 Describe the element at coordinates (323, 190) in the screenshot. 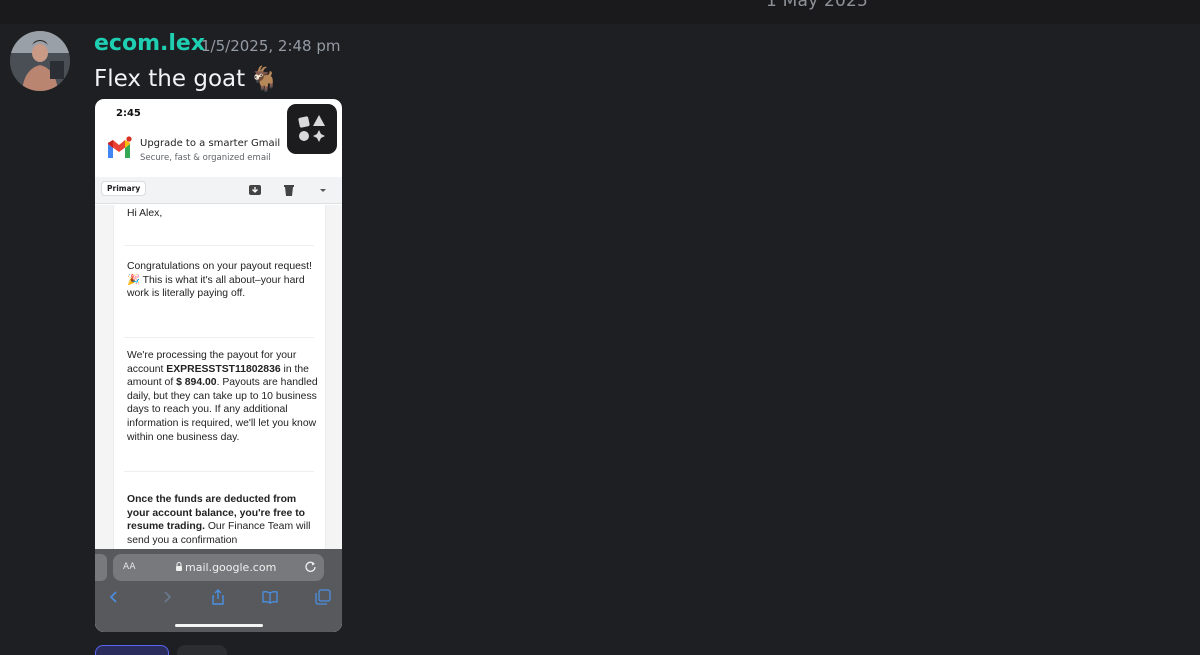

I see `chevron-down-icon` at that location.